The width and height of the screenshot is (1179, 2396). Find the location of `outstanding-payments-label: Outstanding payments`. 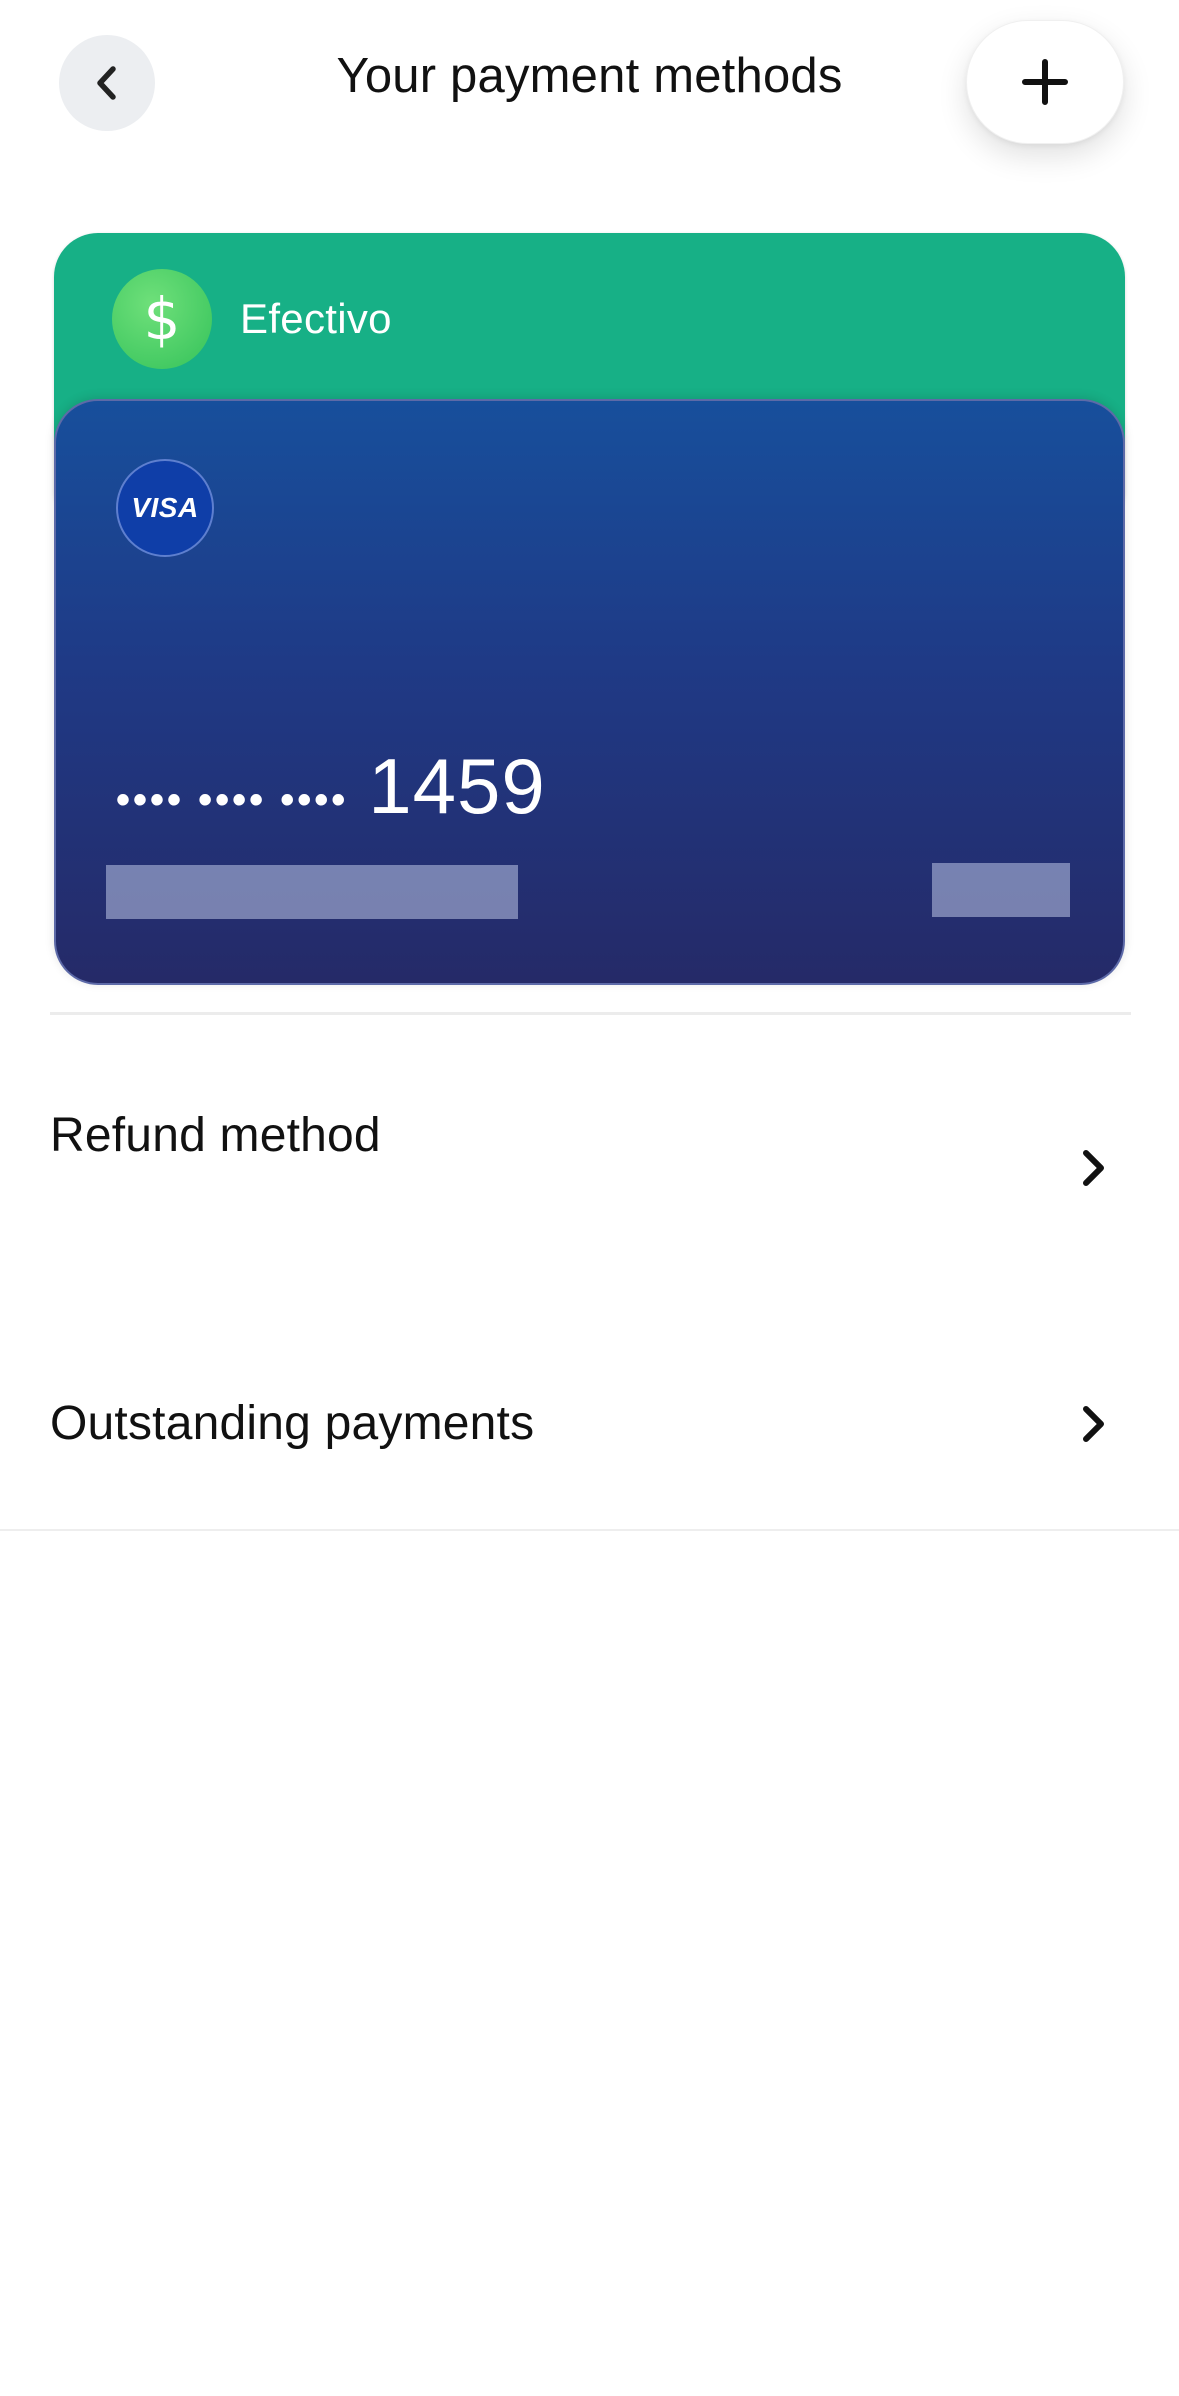

outstanding-payments-label: Outstanding payments is located at coordinates (292, 1423).